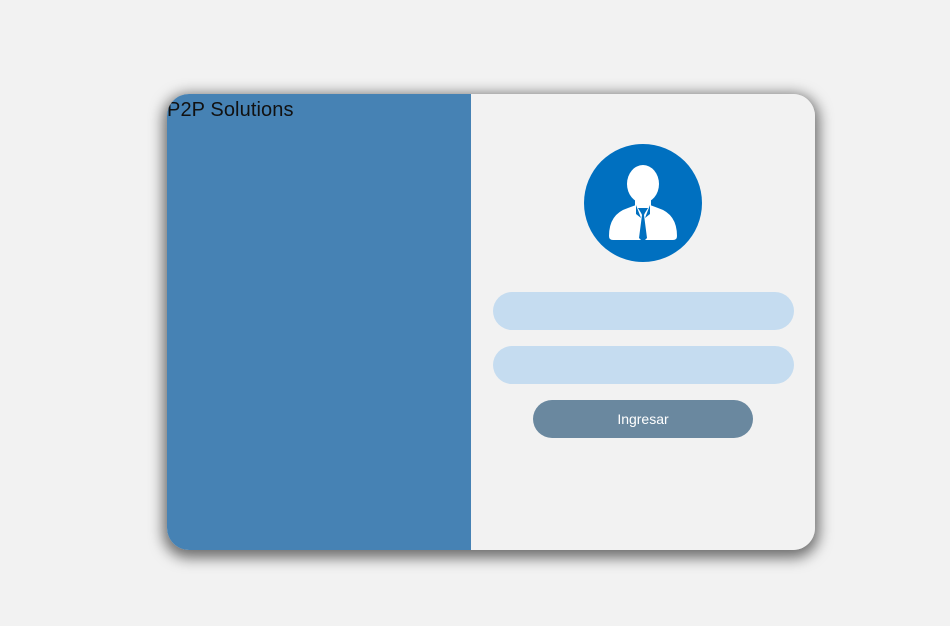 The width and height of the screenshot is (950, 626). I want to click on password-field, so click(643, 365).